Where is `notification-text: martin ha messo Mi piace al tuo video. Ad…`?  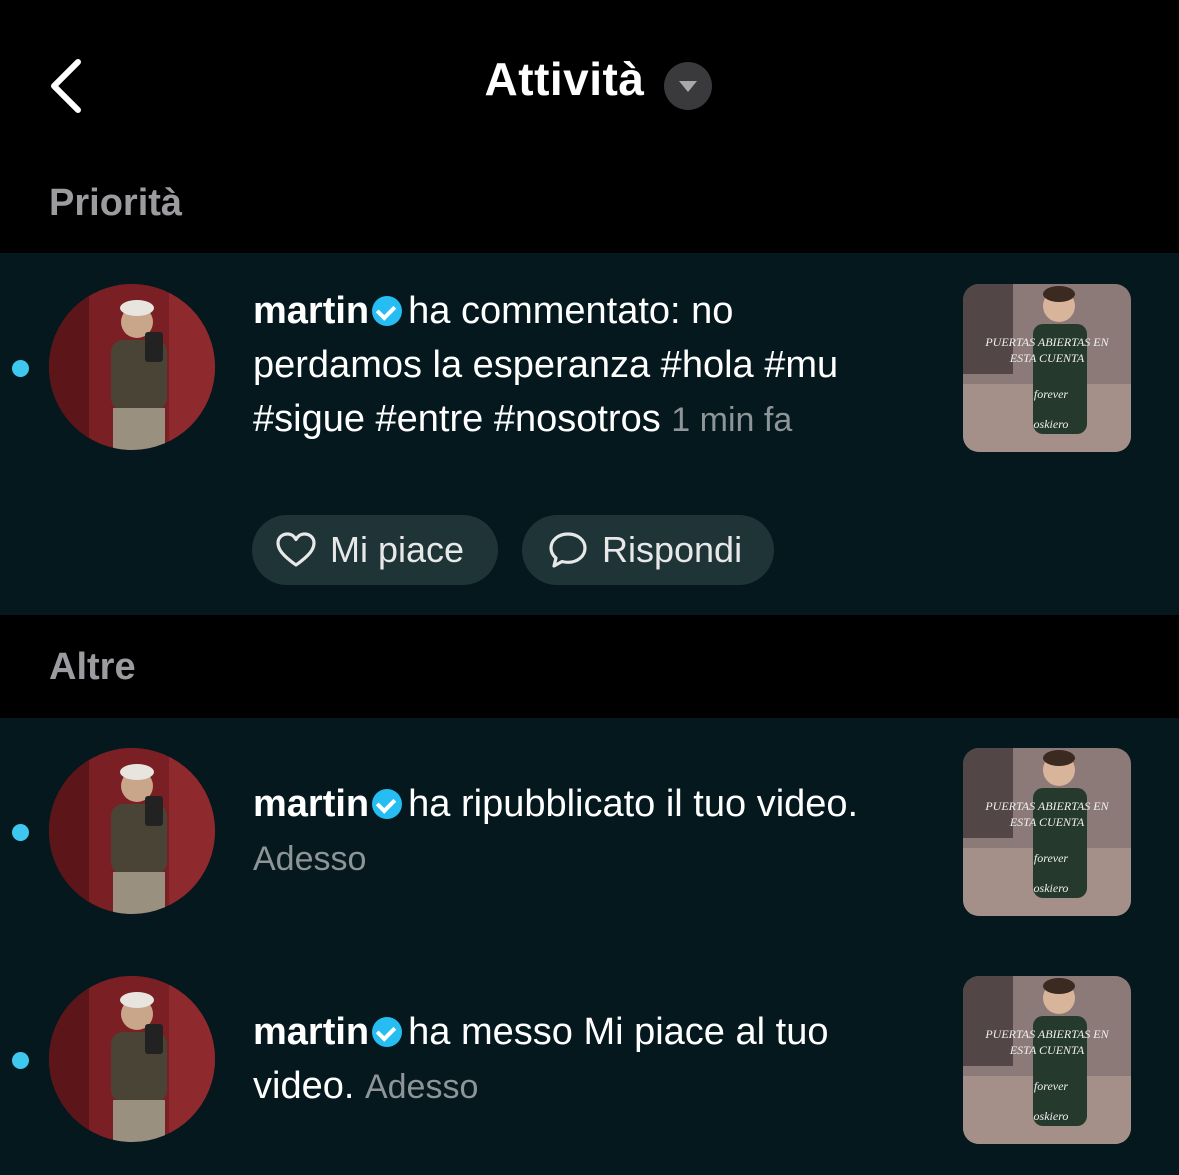 notification-text: martin ha messo Mi piace al tuo video. Ad… is located at coordinates (573, 1059).